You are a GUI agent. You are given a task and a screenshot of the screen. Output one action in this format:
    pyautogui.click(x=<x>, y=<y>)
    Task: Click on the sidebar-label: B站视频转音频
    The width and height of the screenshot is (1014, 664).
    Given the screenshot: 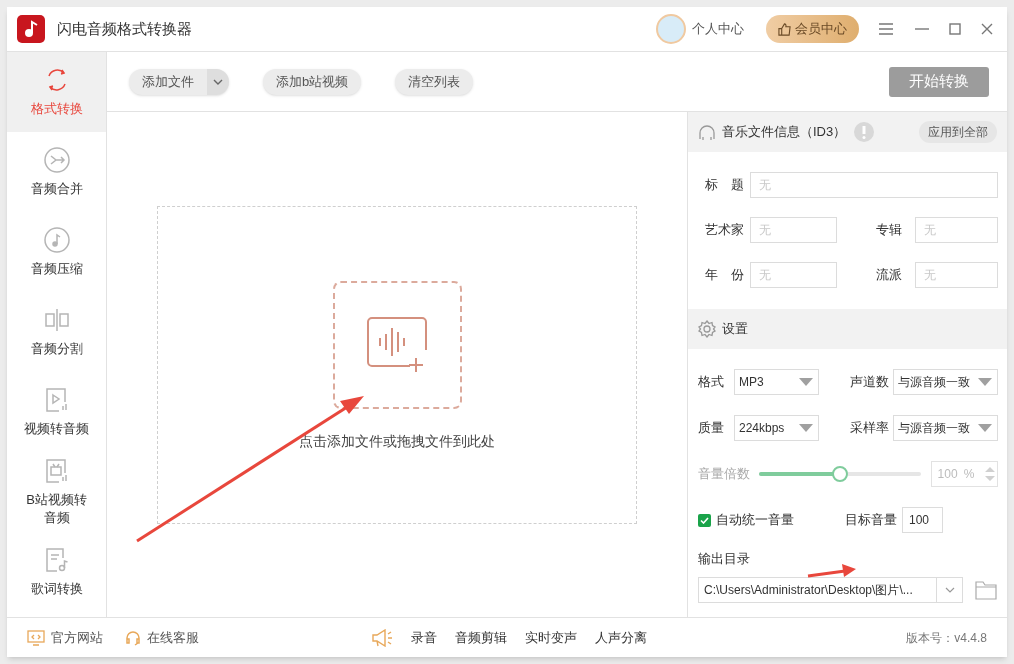 What is the action you would take?
    pyautogui.click(x=56, y=509)
    